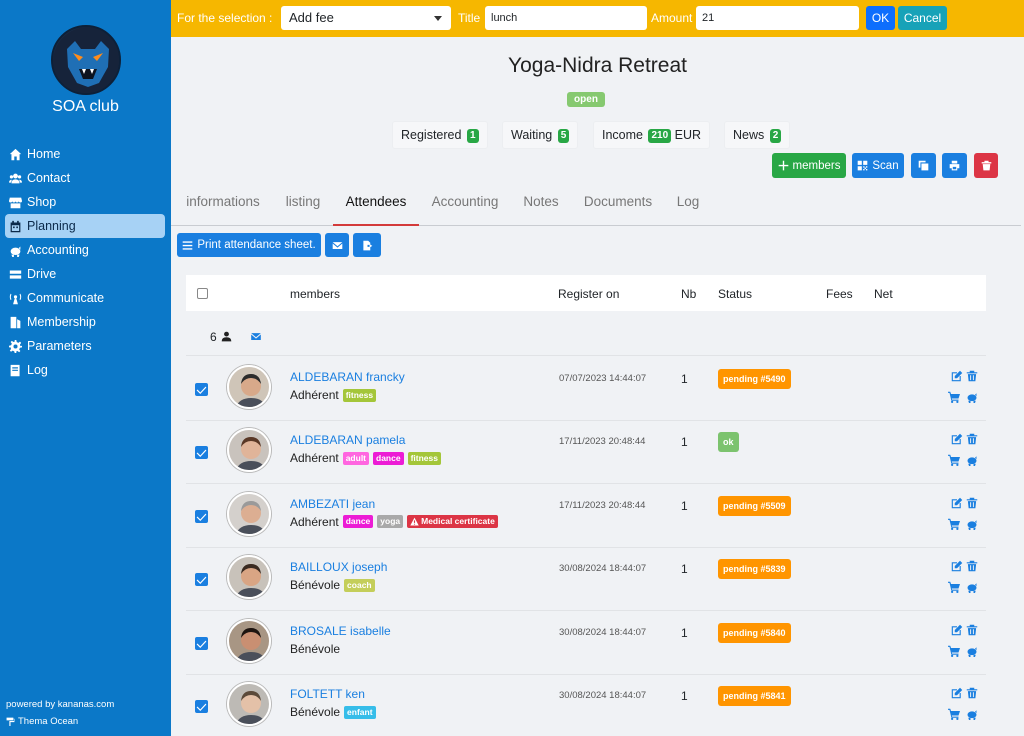  I want to click on powered-by: powered by kananas.com, so click(60, 704).